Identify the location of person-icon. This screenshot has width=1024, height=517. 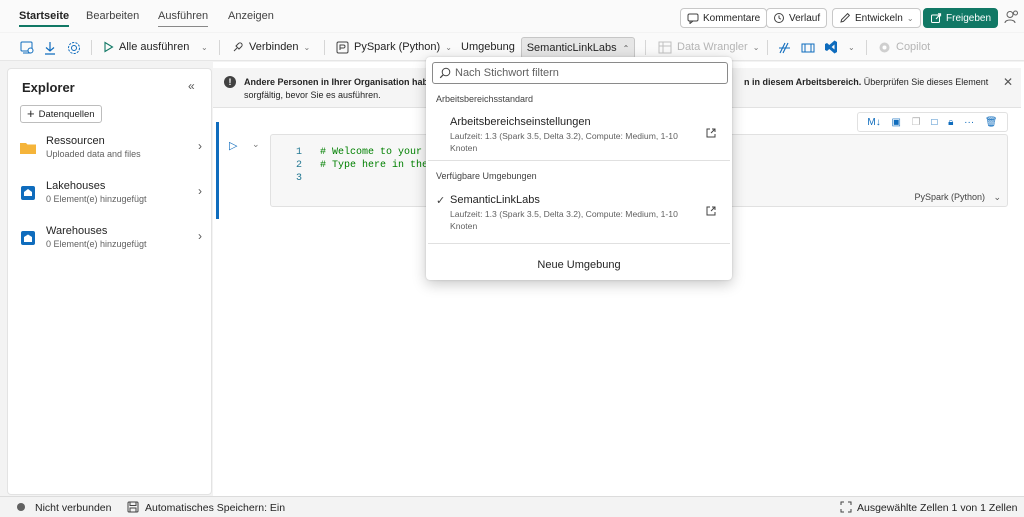
(1011, 17).